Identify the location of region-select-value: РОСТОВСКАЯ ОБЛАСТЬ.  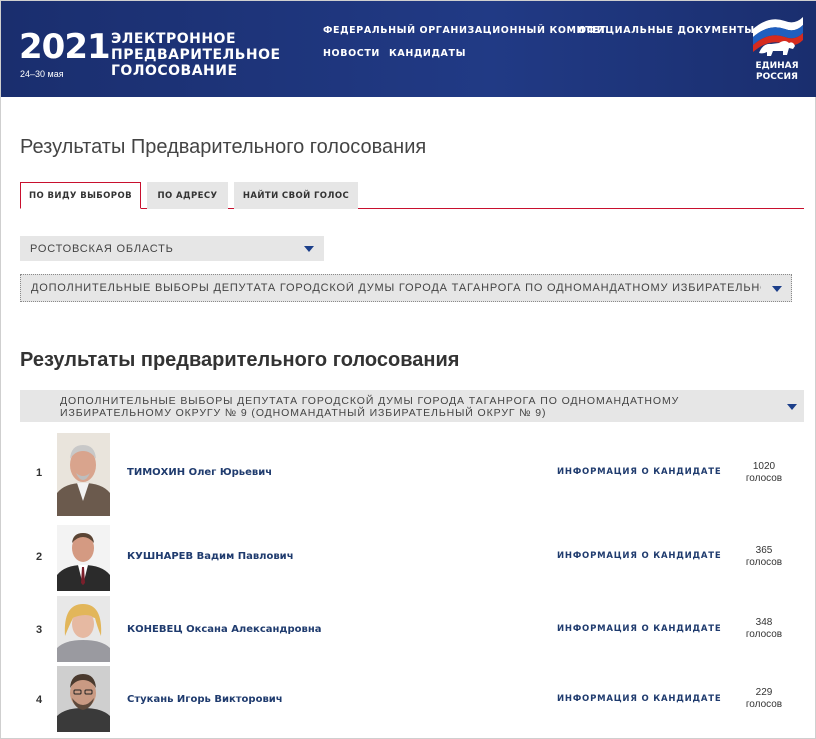
(102, 248).